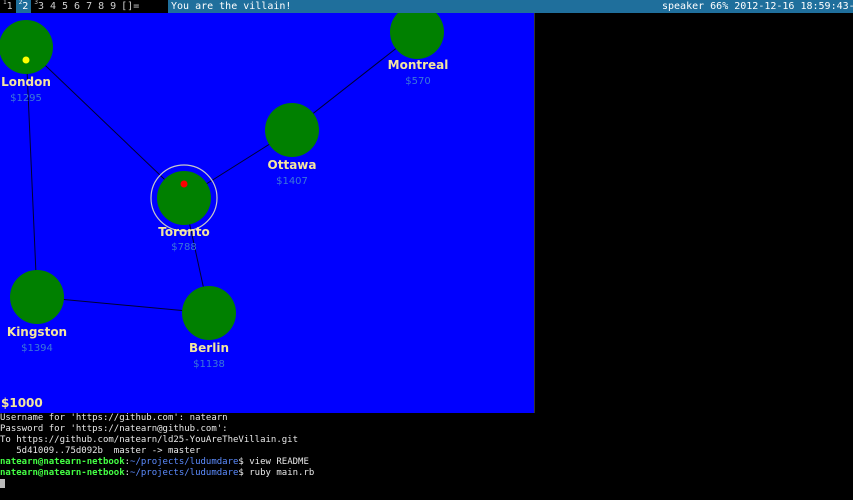 This screenshot has width=853, height=500. What do you see at coordinates (276, 473) in the screenshot?
I see `prompt-command: $ ruby main.rb` at bounding box center [276, 473].